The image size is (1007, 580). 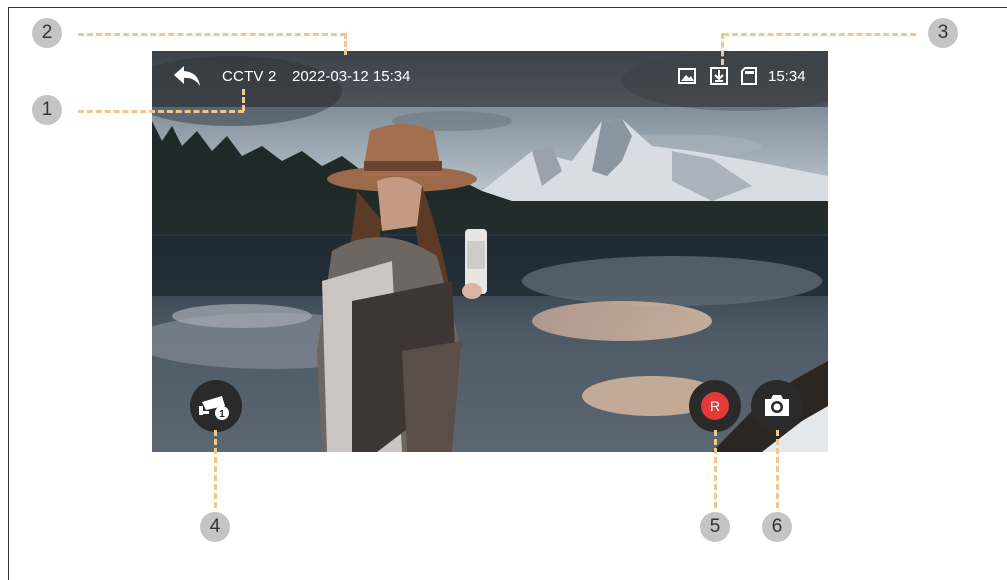 What do you see at coordinates (777, 527) in the screenshot?
I see `callout-6: 6` at bounding box center [777, 527].